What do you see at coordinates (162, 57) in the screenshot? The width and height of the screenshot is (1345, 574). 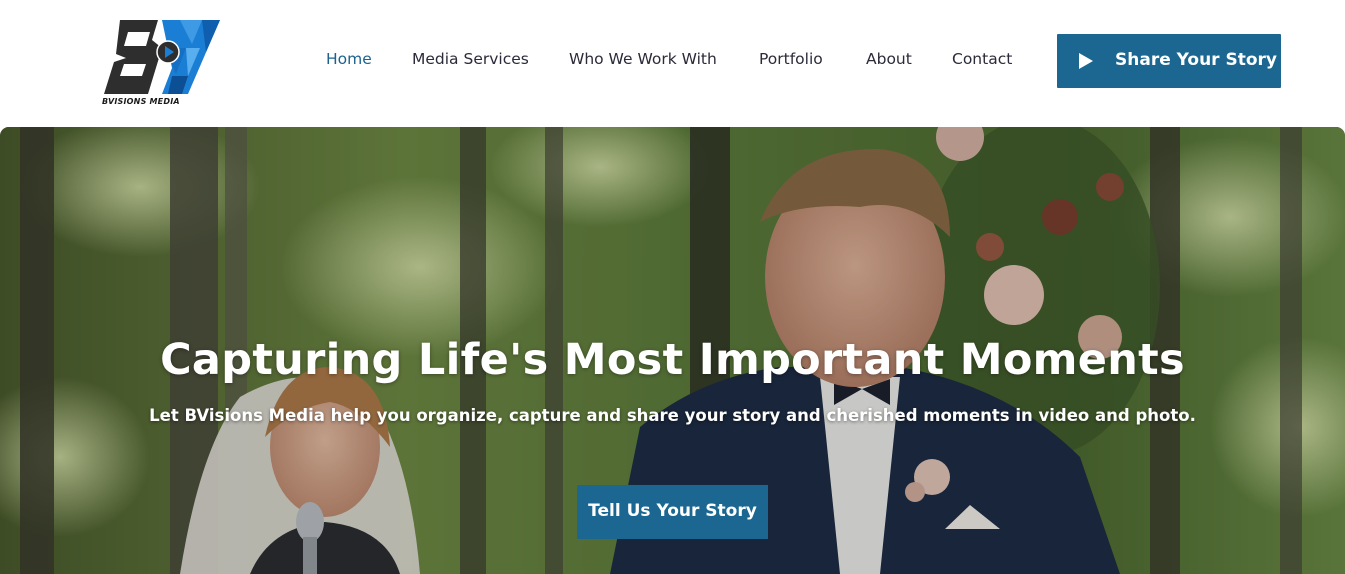 I see `logo-mark-icon` at bounding box center [162, 57].